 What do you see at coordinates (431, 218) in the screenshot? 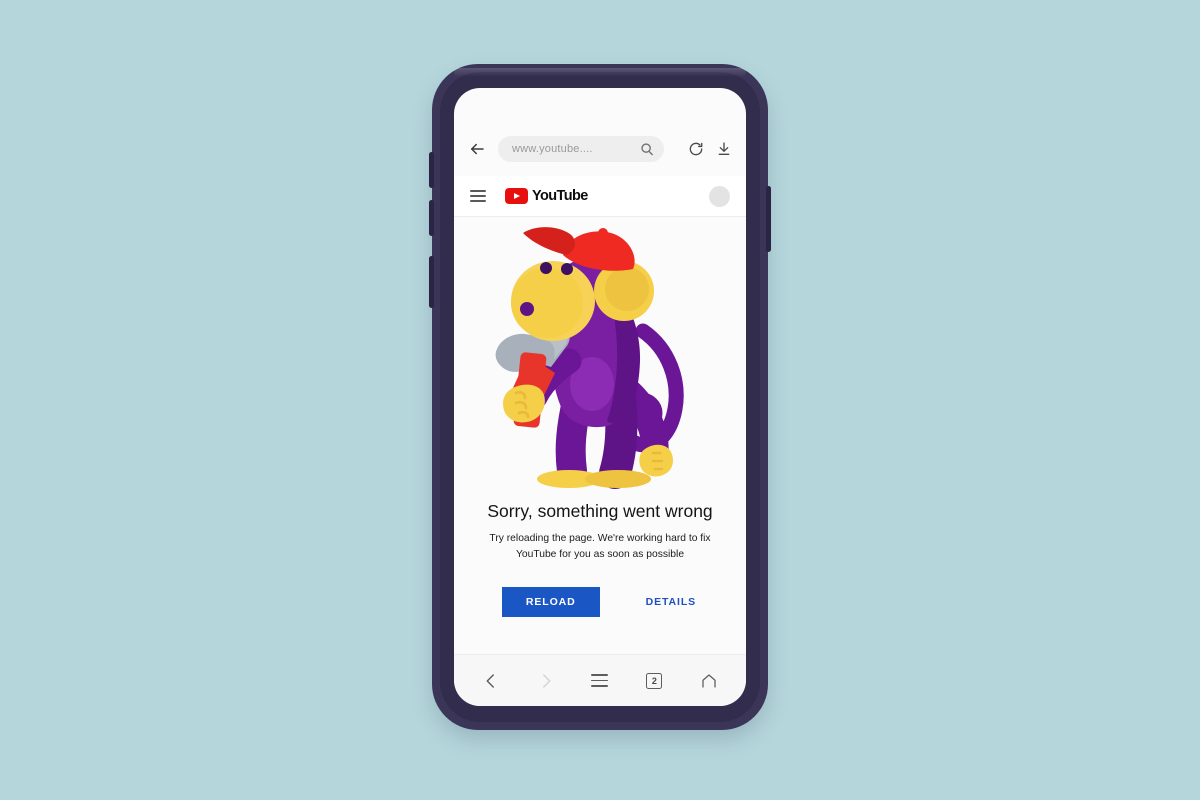
I see `volume-down-button` at bounding box center [431, 218].